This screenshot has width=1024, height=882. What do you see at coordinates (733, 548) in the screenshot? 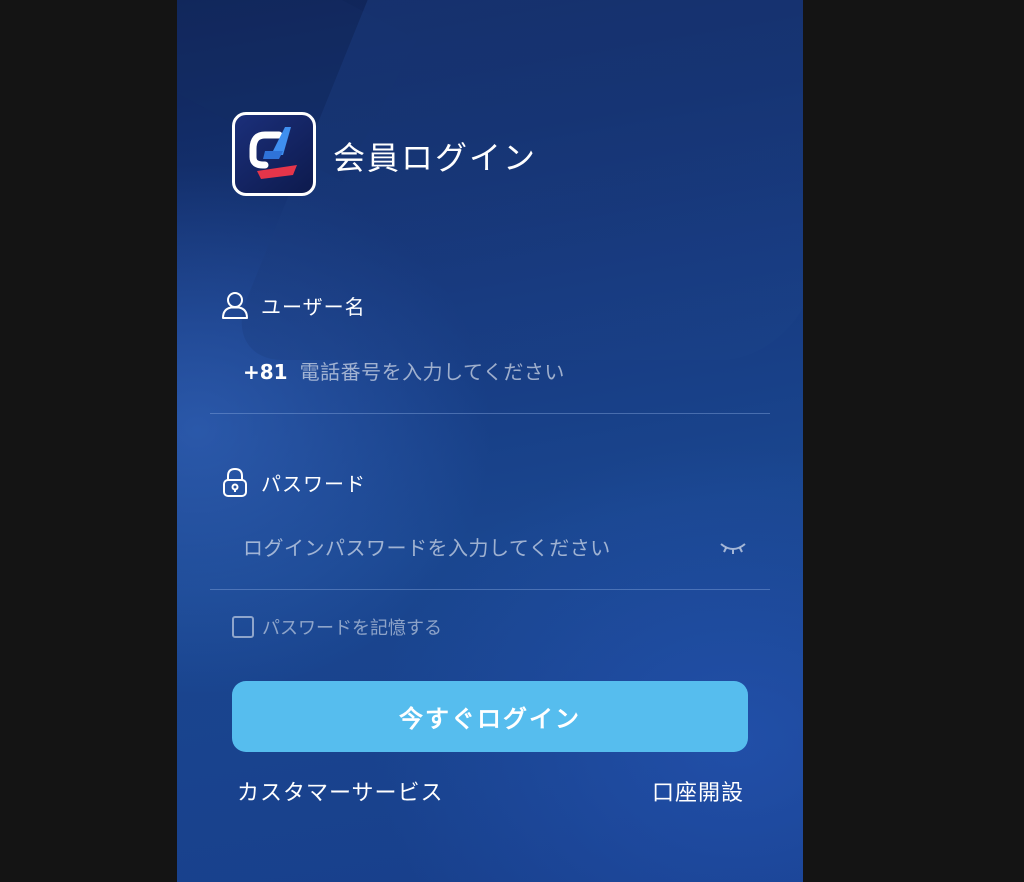
I see `eye-closed-icon` at bounding box center [733, 548].